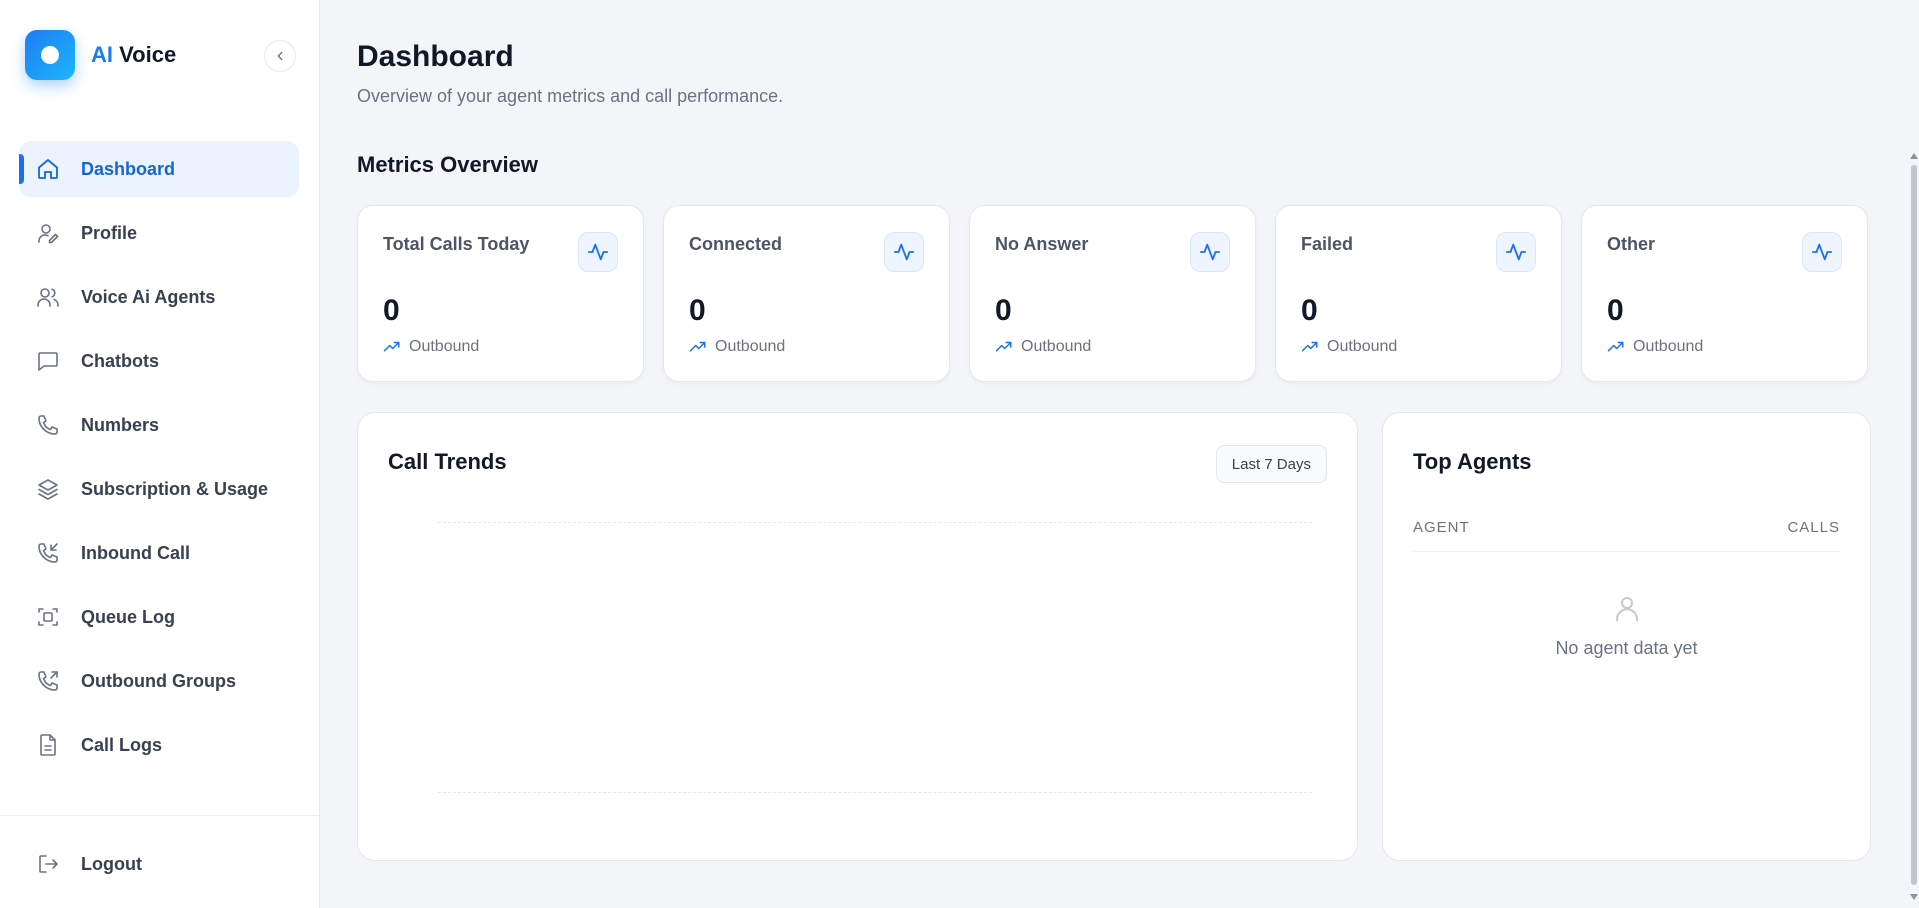 This screenshot has height=908, width=1919. I want to click on phone-incoming-icon, so click(48, 553).